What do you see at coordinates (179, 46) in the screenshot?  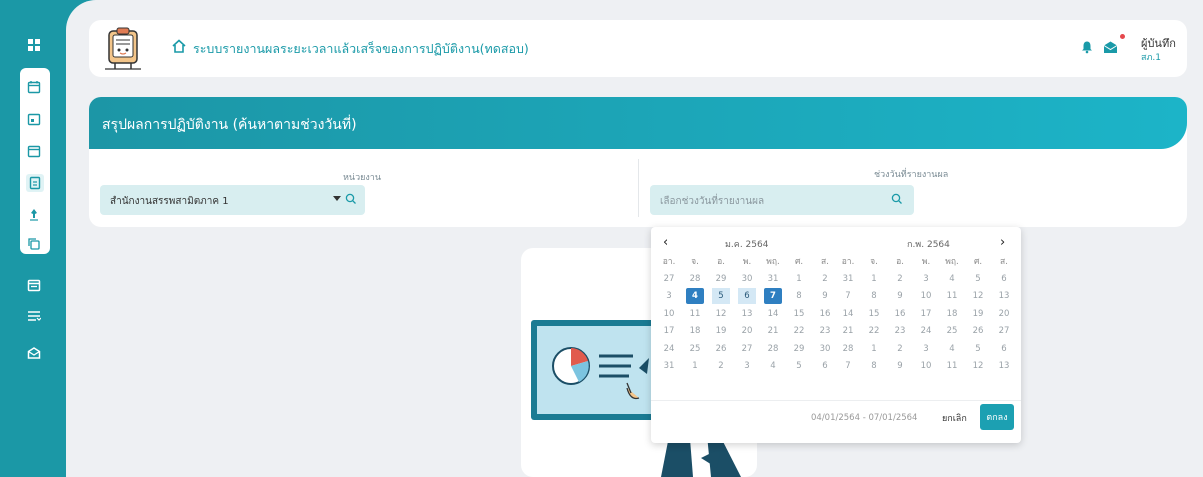 I see `home-icon` at bounding box center [179, 46].